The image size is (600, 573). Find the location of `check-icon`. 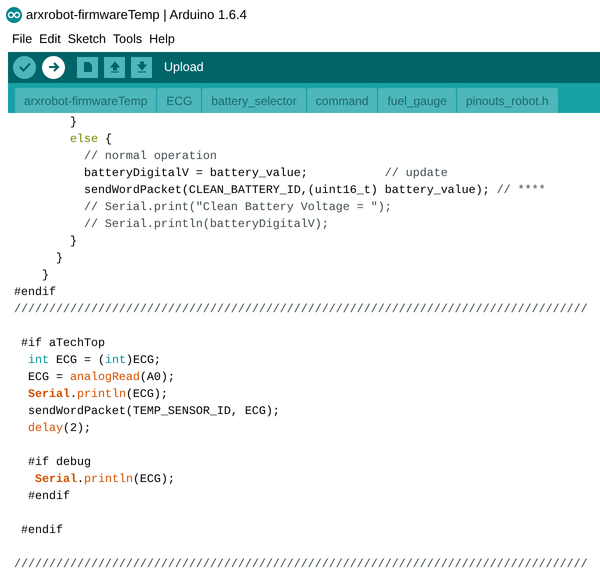

check-icon is located at coordinates (24, 67).